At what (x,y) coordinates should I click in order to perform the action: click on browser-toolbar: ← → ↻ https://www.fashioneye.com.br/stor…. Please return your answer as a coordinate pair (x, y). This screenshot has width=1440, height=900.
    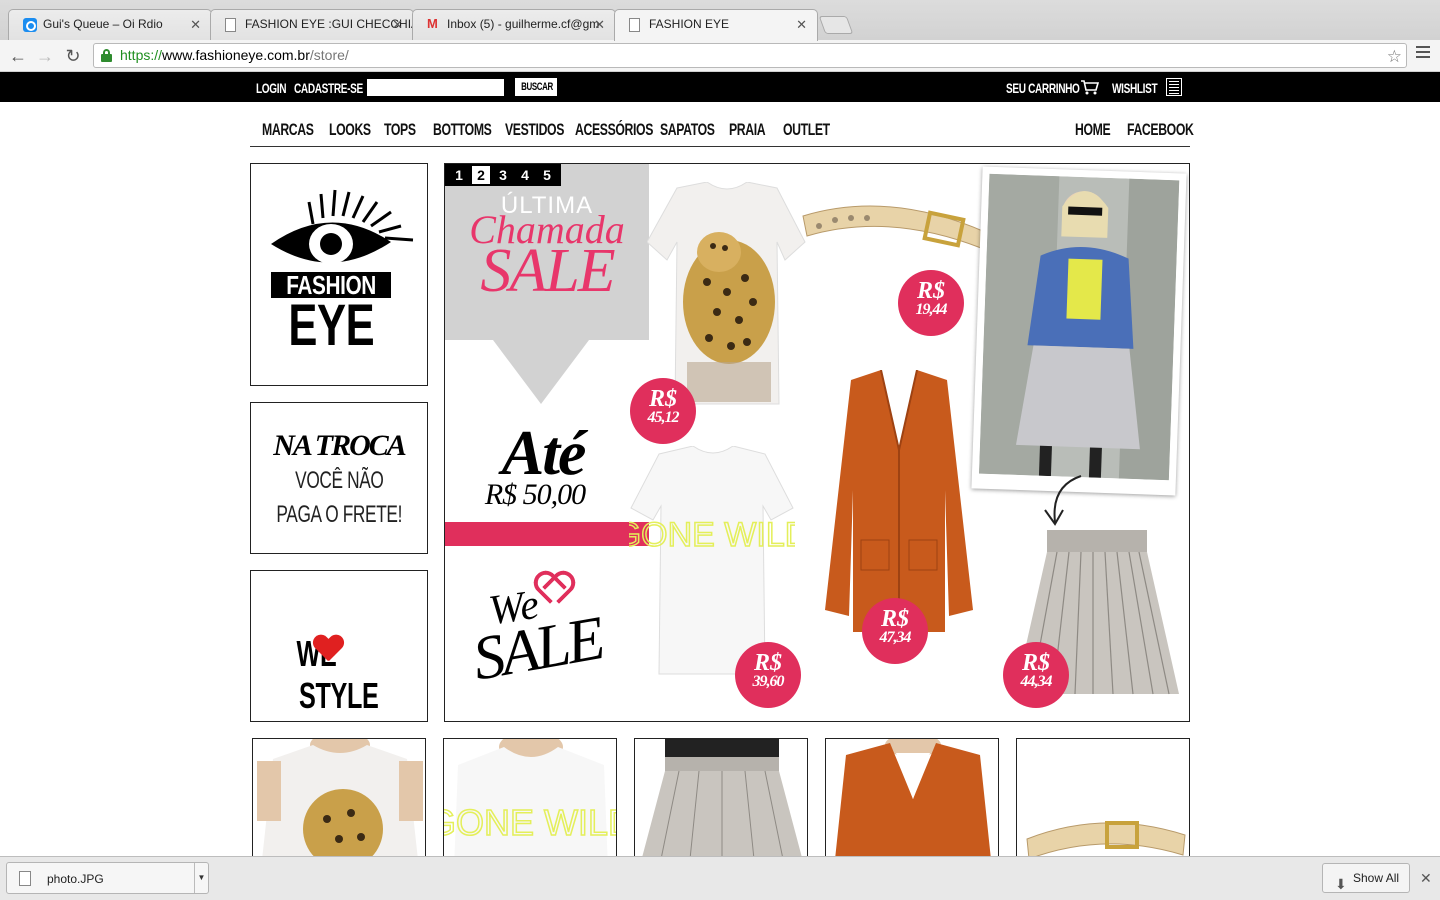
    Looking at the image, I should click on (720, 56).